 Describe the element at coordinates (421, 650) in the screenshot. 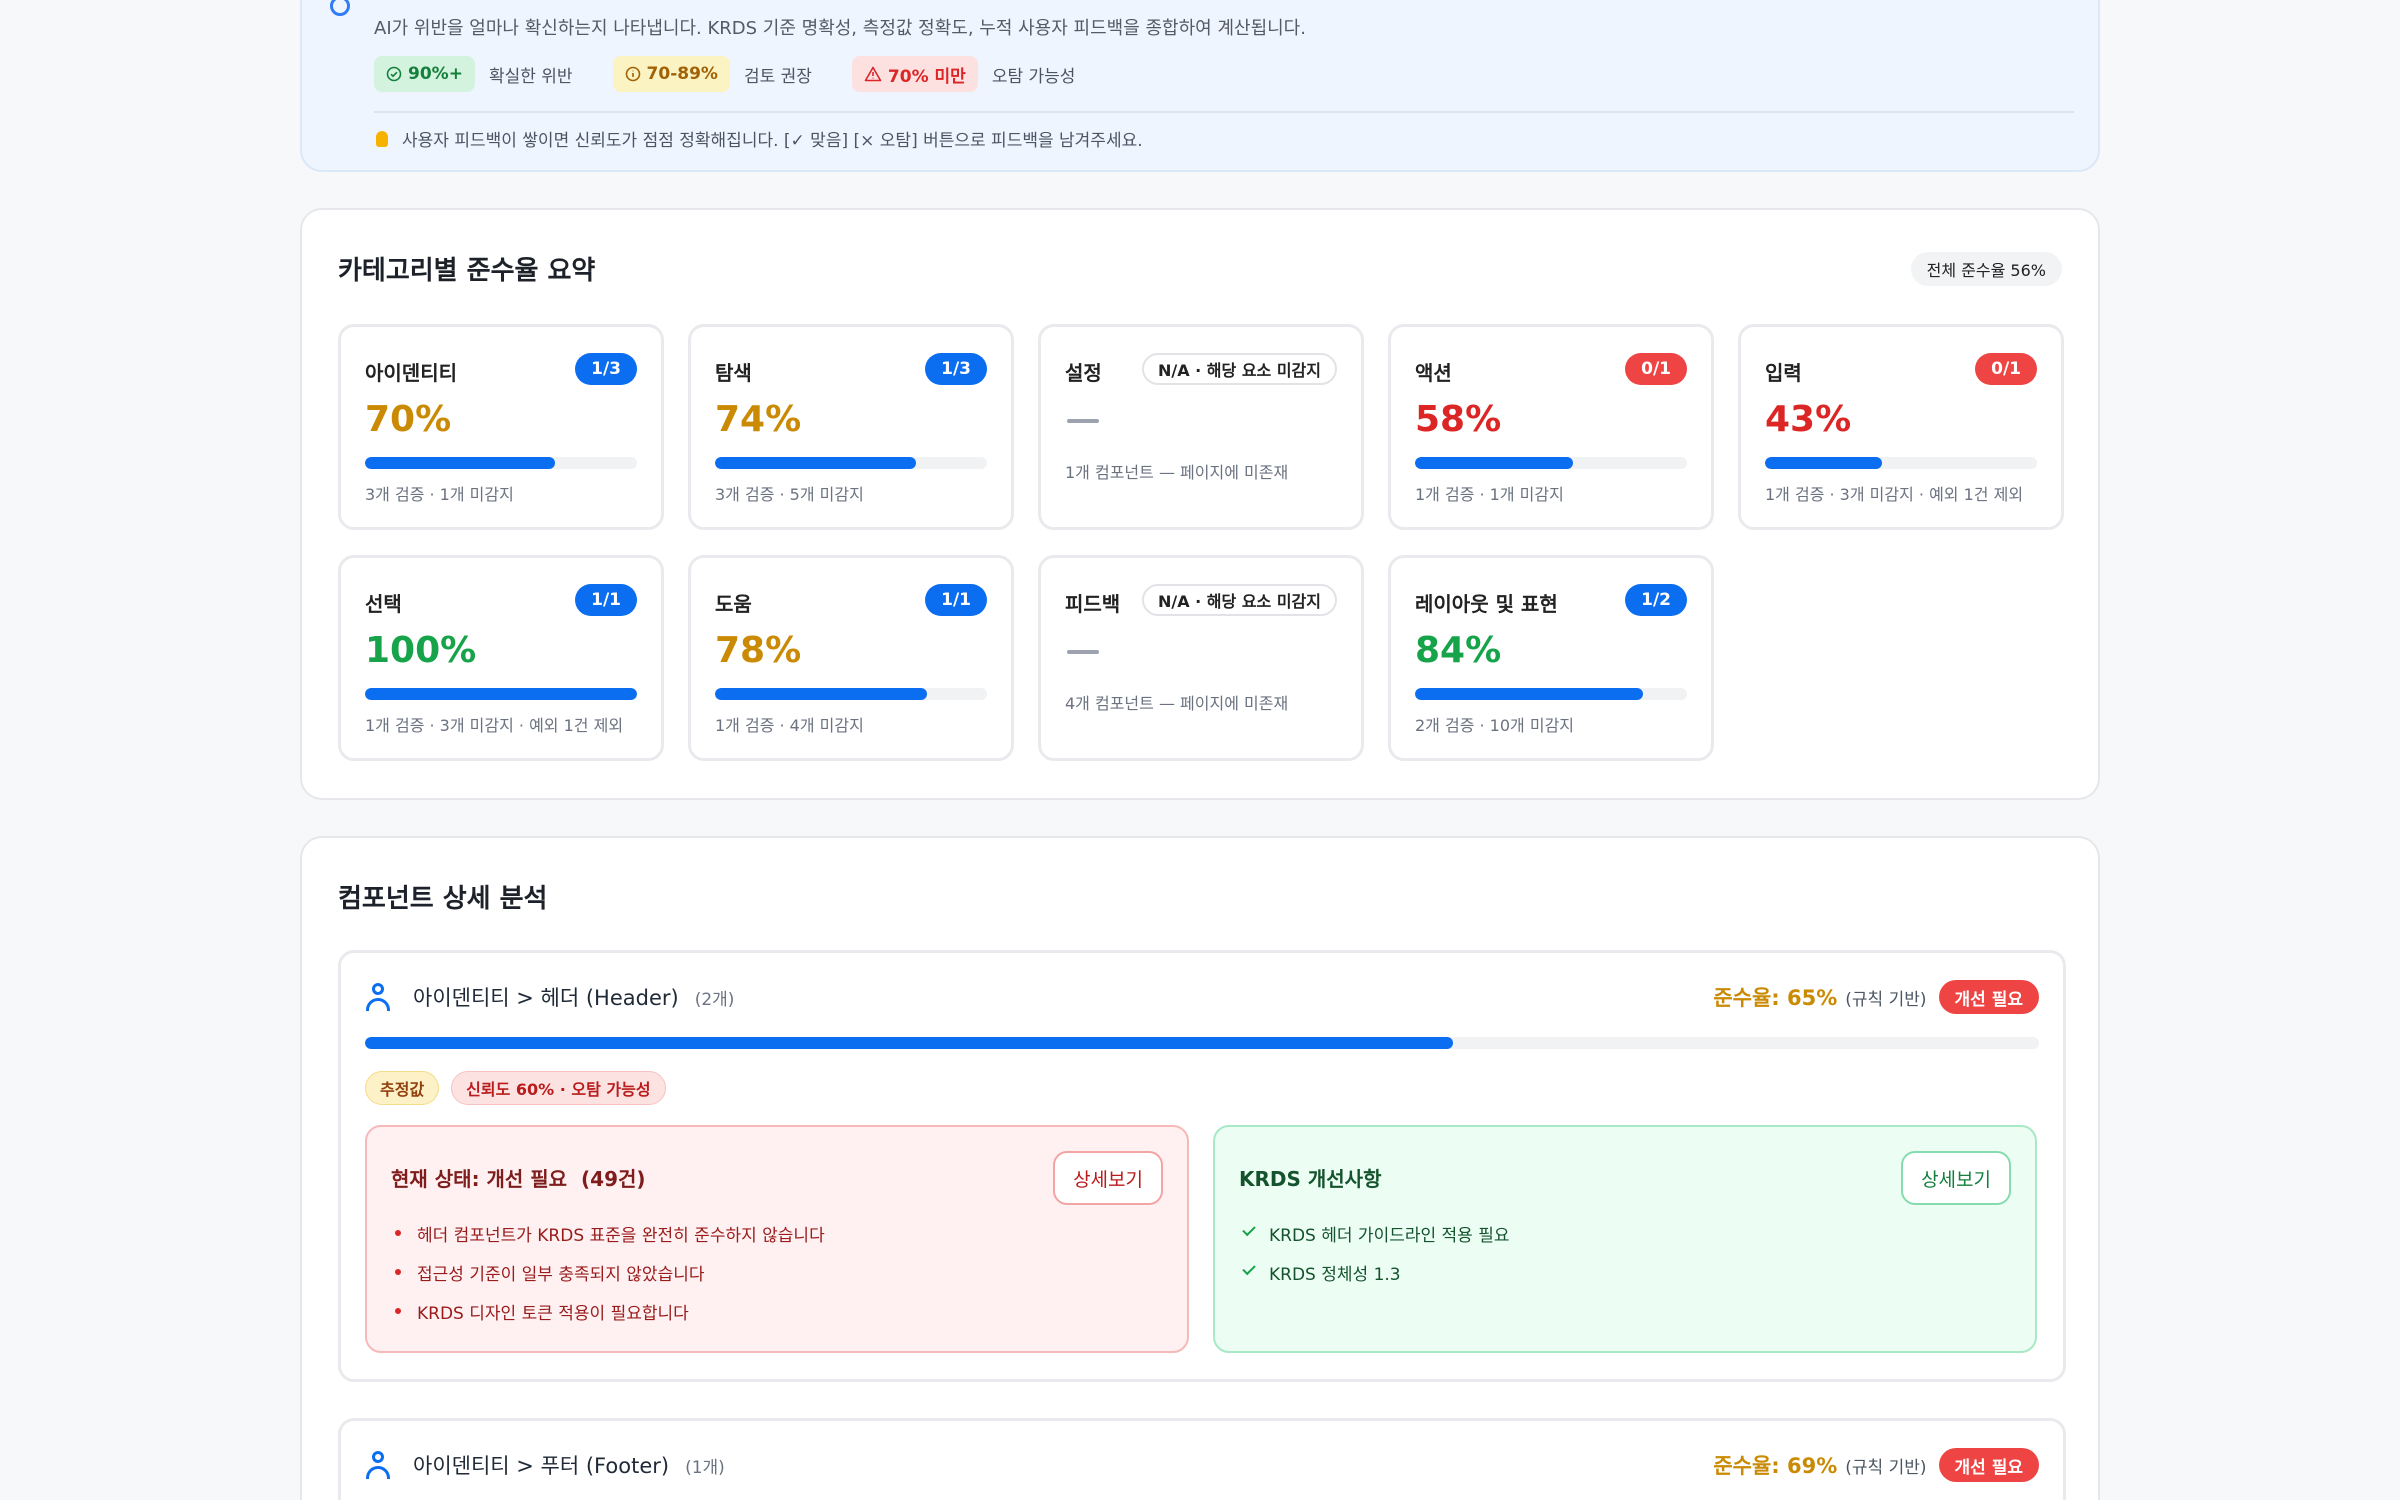

I see `category-percent: 100%` at that location.